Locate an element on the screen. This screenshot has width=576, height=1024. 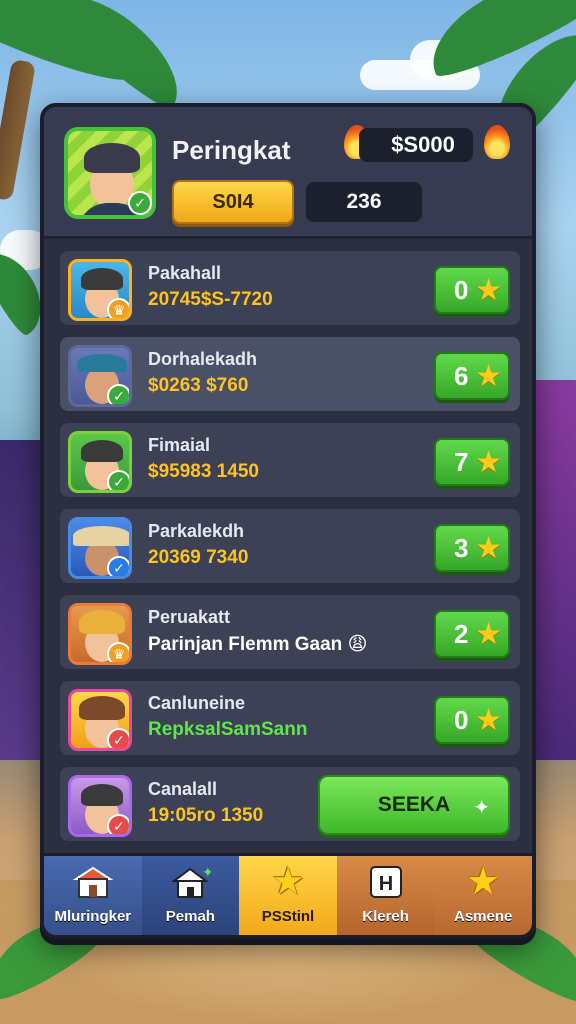
player-avatar: ✓ is located at coordinates (110, 173).